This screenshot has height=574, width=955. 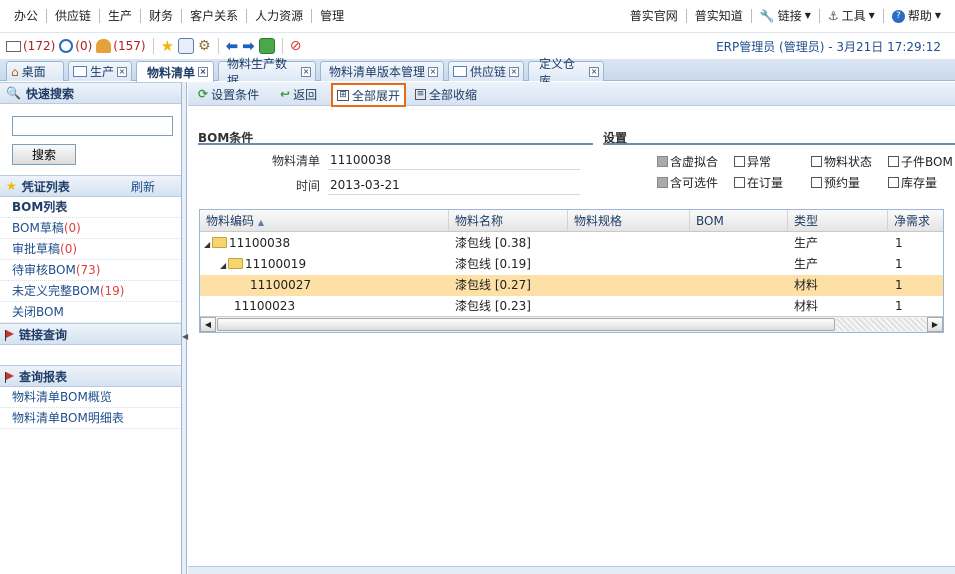 I want to click on sidebar-item-bom-draft: BOM草稿(0), so click(x=90, y=228).